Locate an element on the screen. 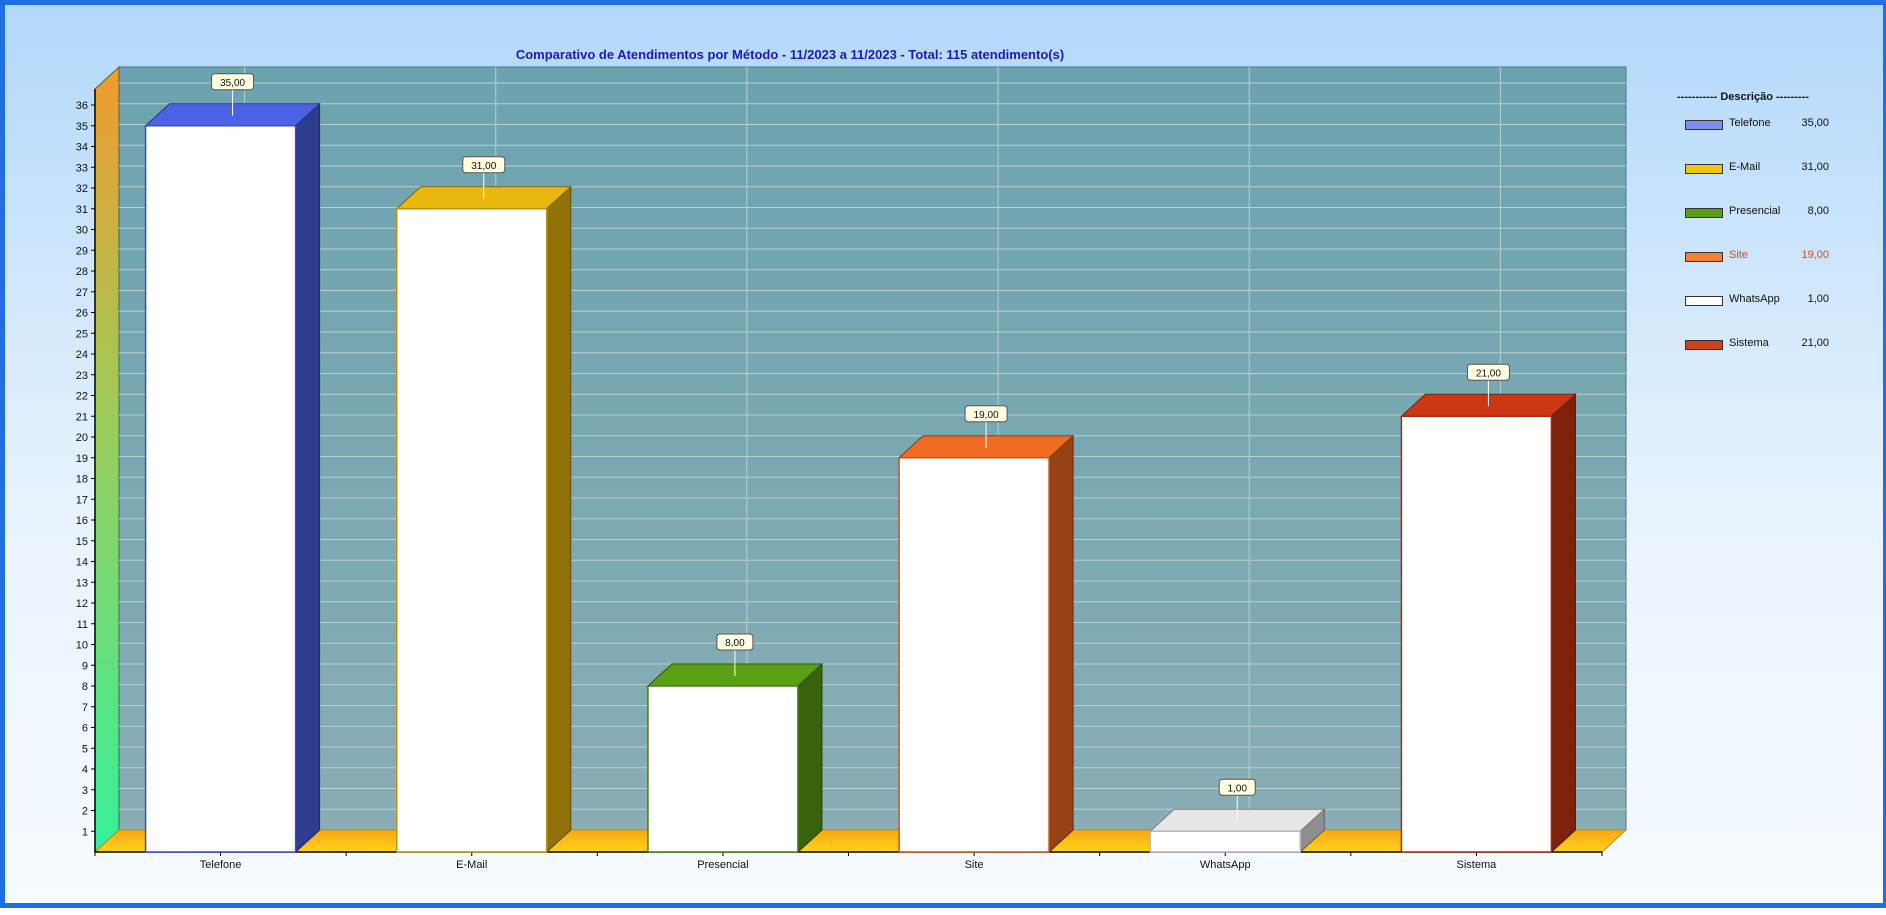 Image resolution: width=1886 pixels, height=915 pixels. bar-presencial is located at coordinates (735, 758).